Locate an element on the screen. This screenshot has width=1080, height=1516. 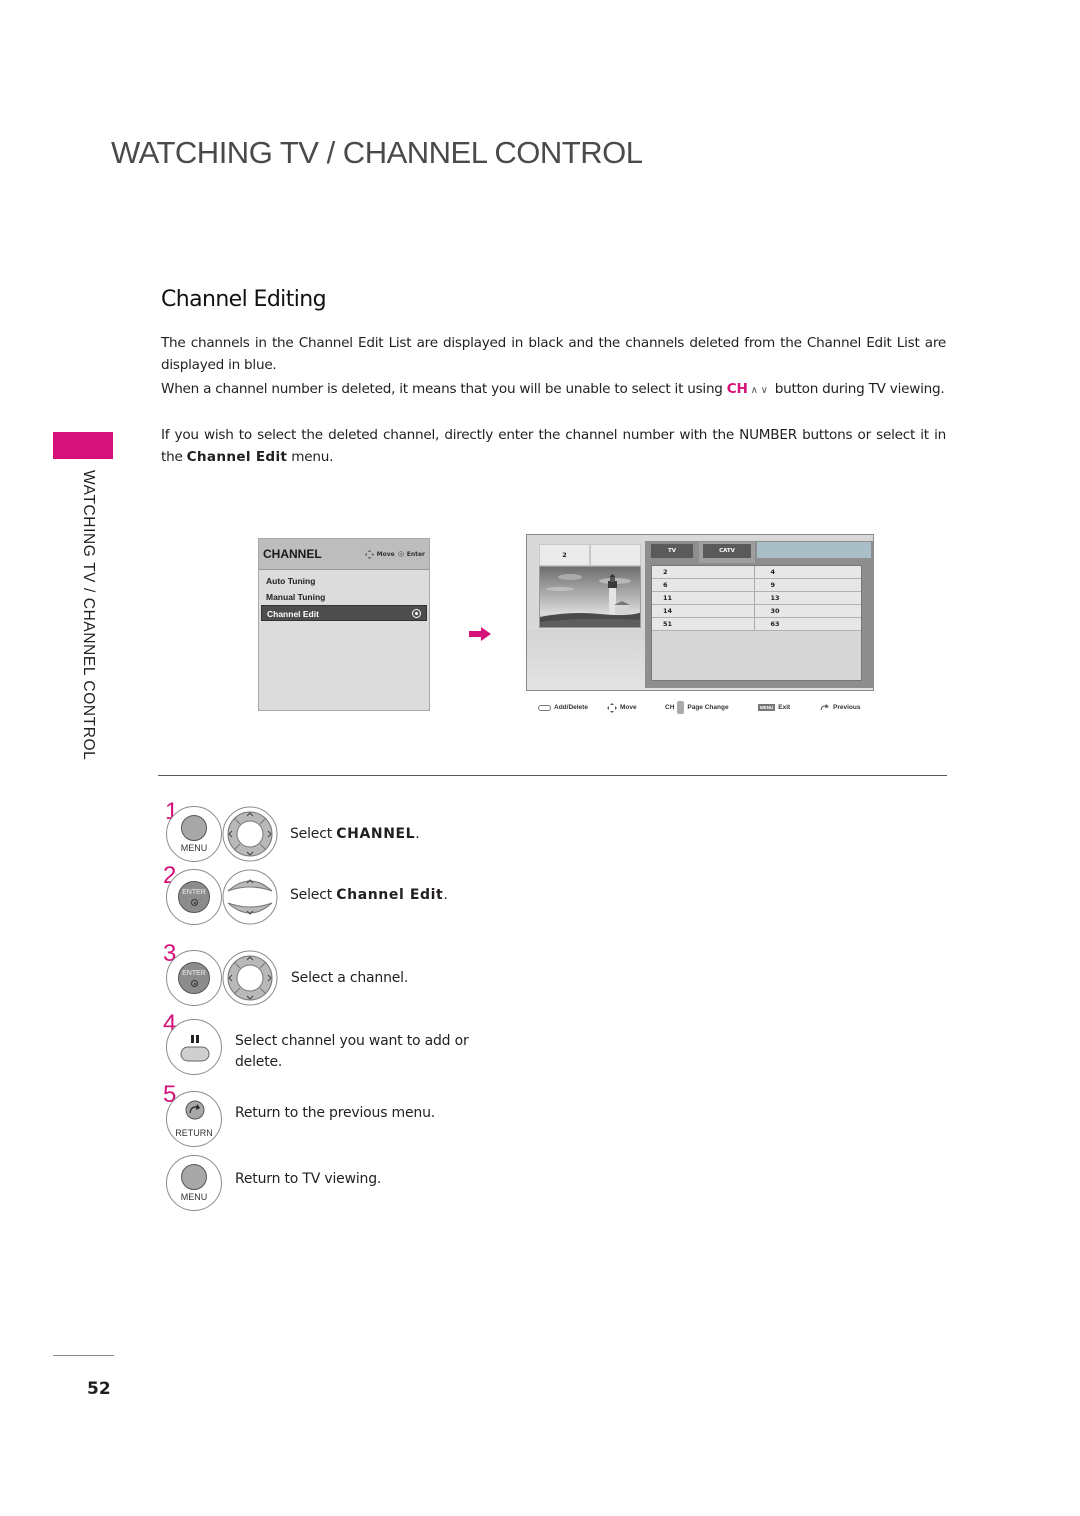
legend-page-change: CH Page Change is located at coordinates (711, 707).